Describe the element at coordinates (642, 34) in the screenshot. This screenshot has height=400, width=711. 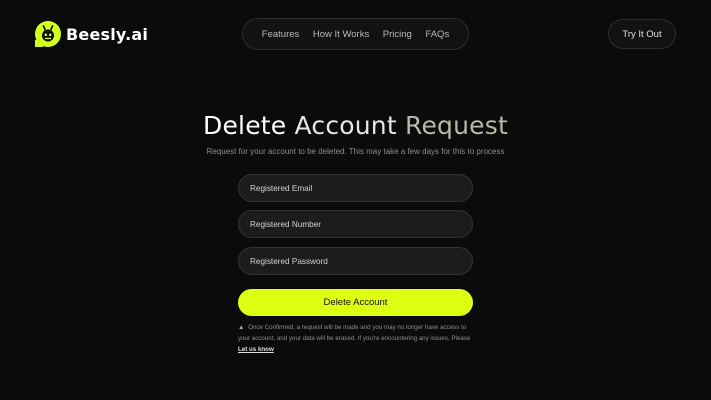
I see `try-it-out-button: Try It Out` at that location.